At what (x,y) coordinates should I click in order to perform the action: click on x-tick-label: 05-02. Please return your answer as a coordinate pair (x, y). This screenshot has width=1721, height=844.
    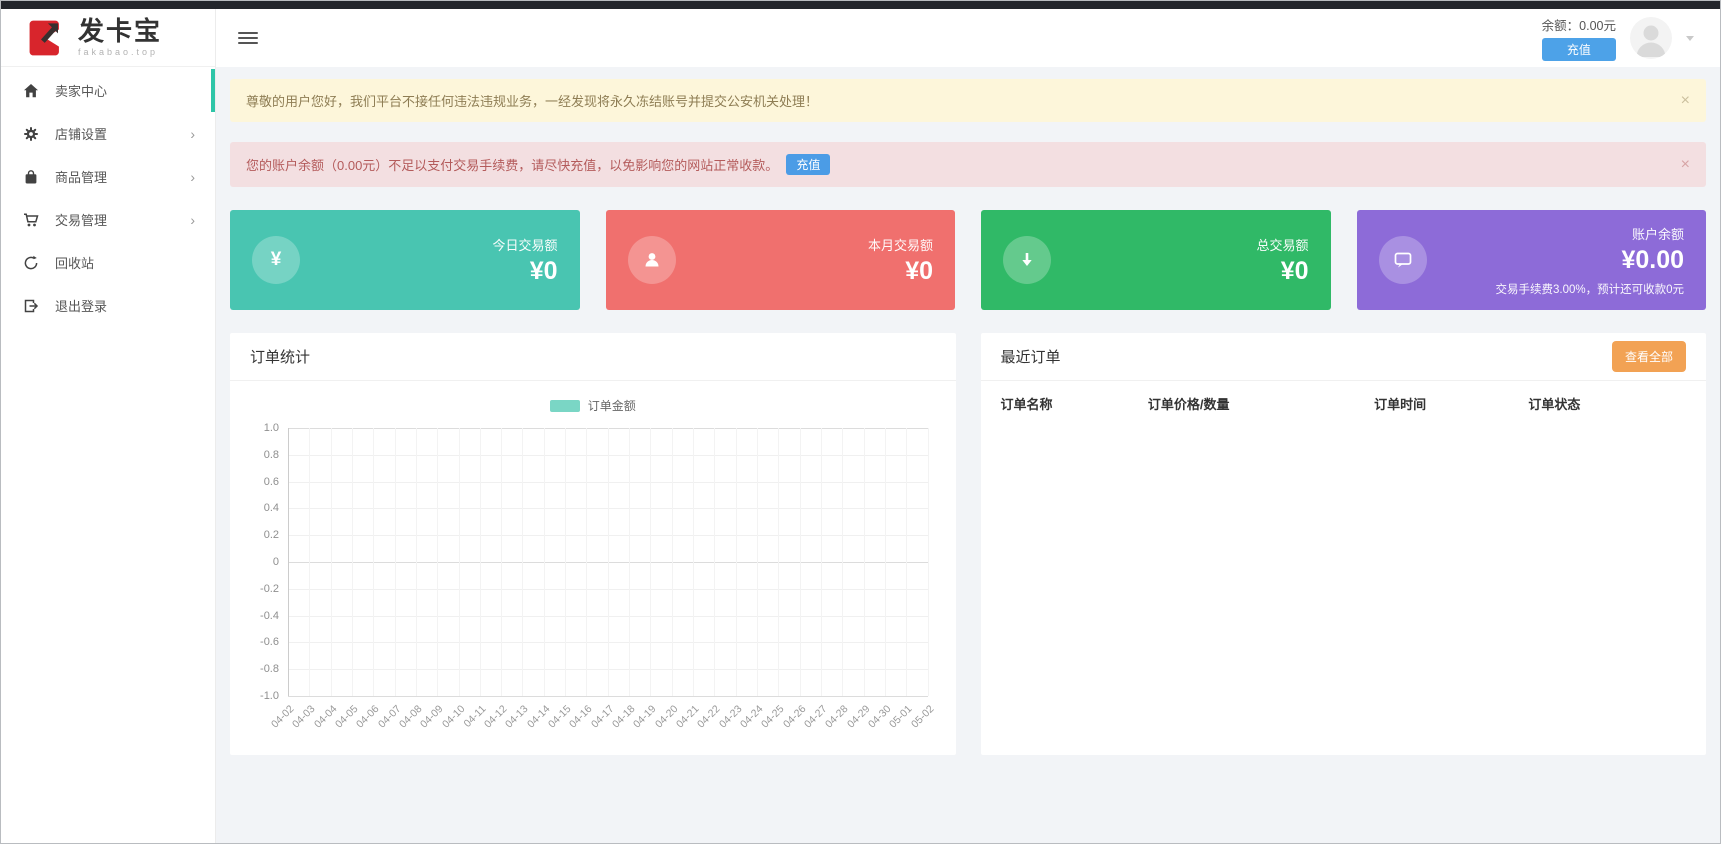
    Looking at the image, I should click on (922, 717).